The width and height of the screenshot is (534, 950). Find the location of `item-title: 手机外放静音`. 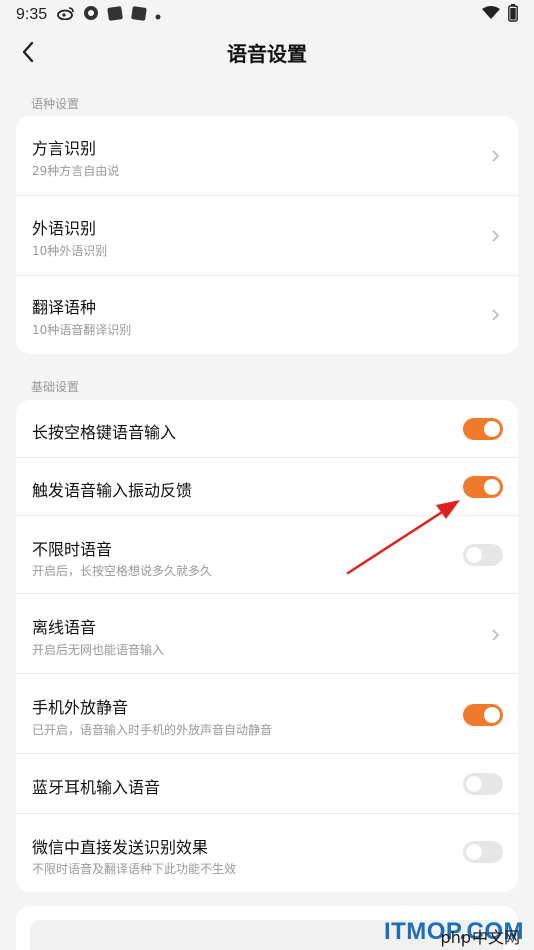

item-title: 手机外放静音 is located at coordinates (80, 707).